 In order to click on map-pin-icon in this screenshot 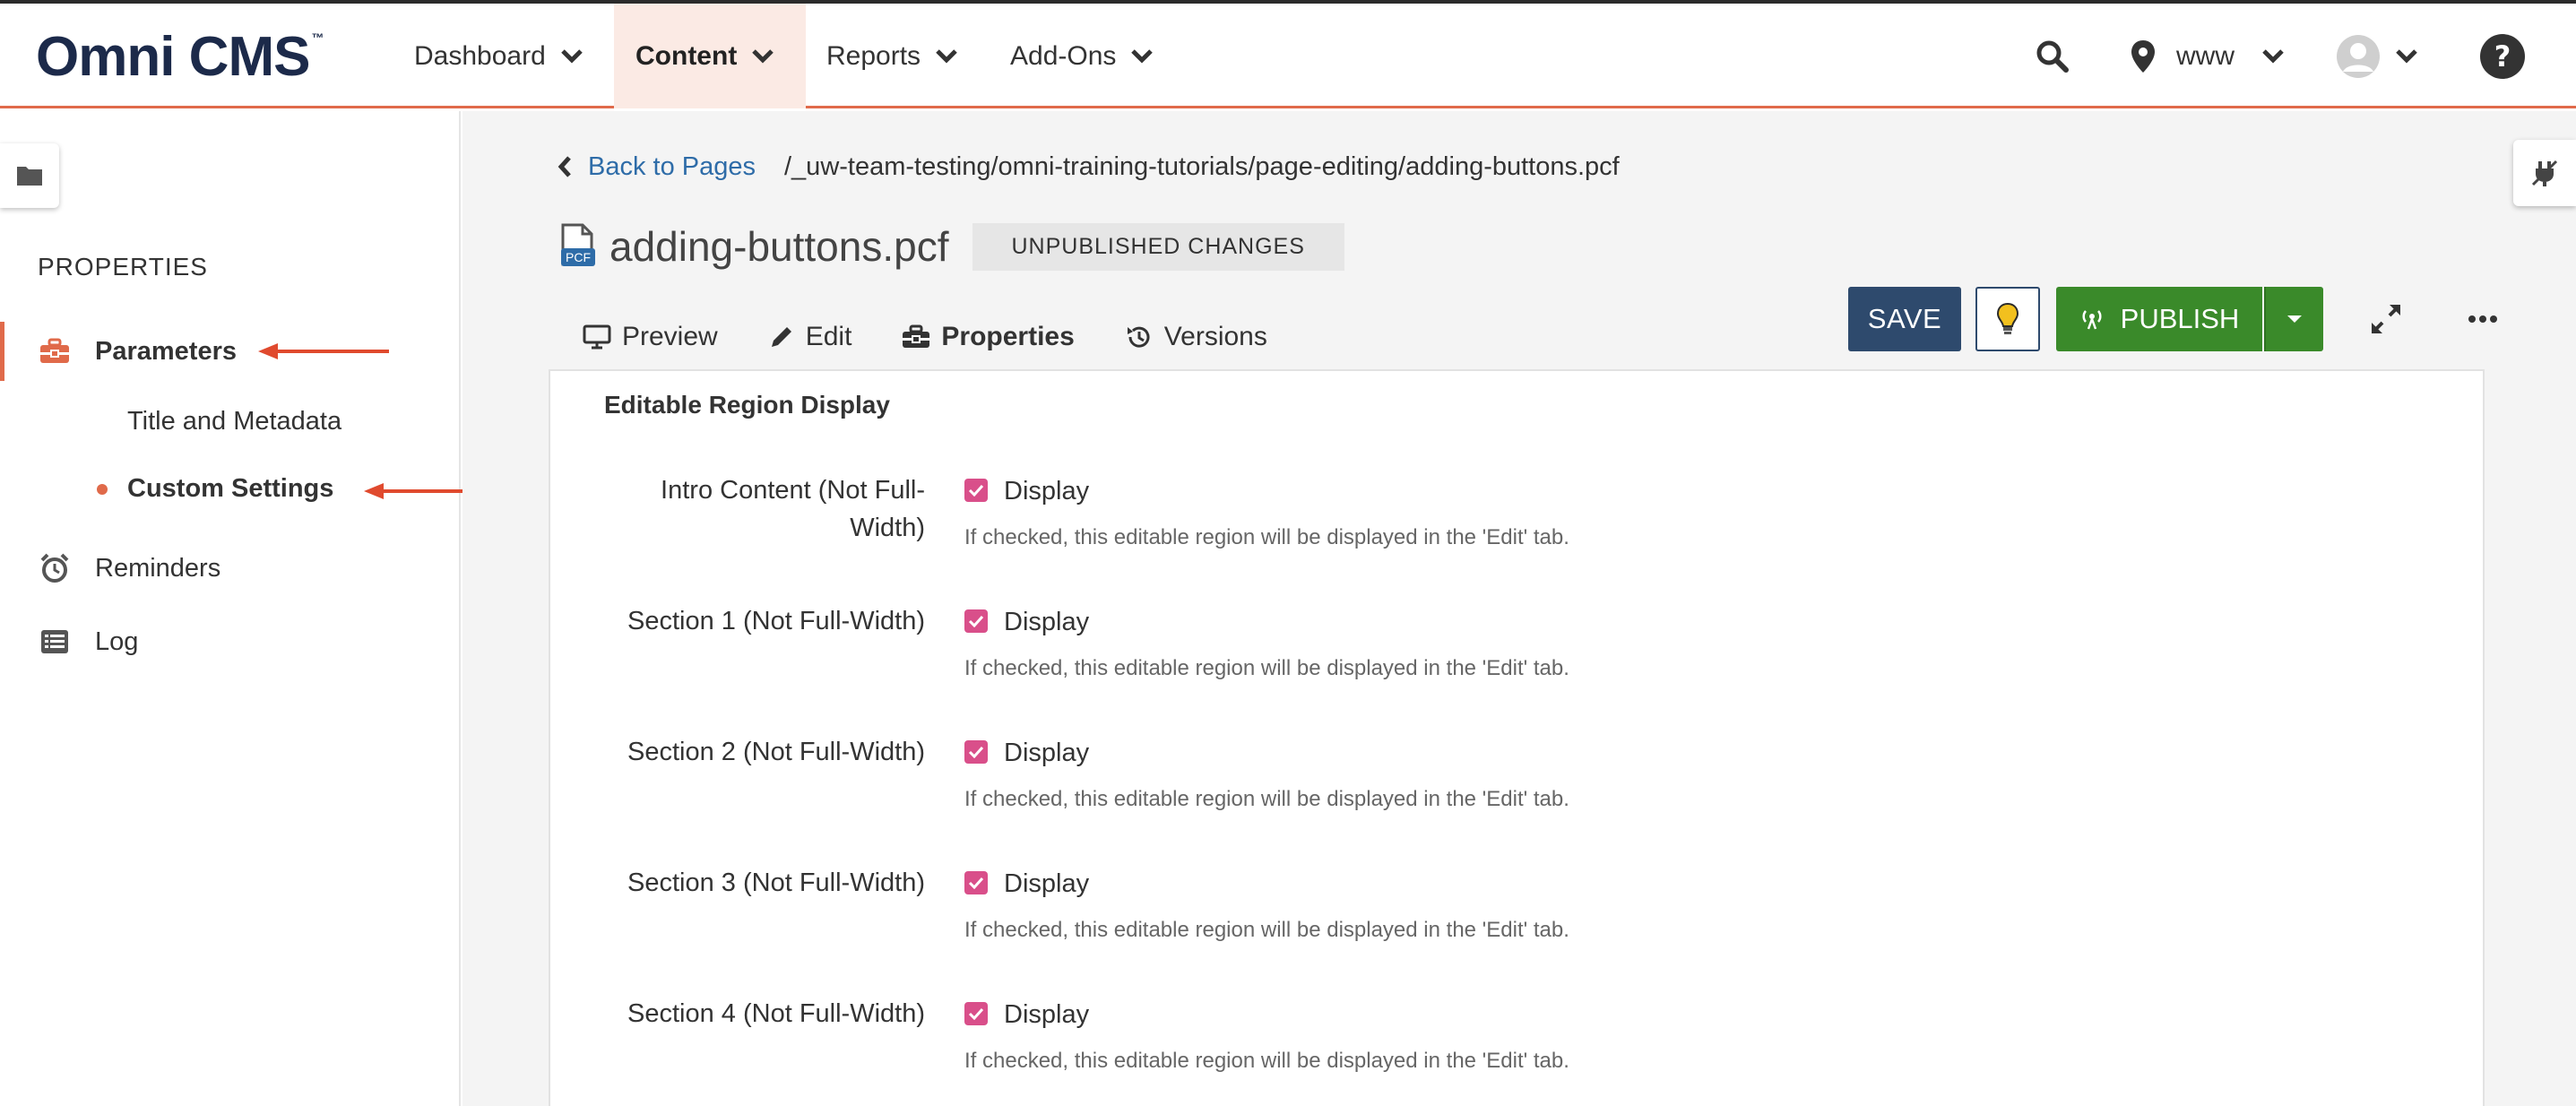, I will do `click(2143, 56)`.